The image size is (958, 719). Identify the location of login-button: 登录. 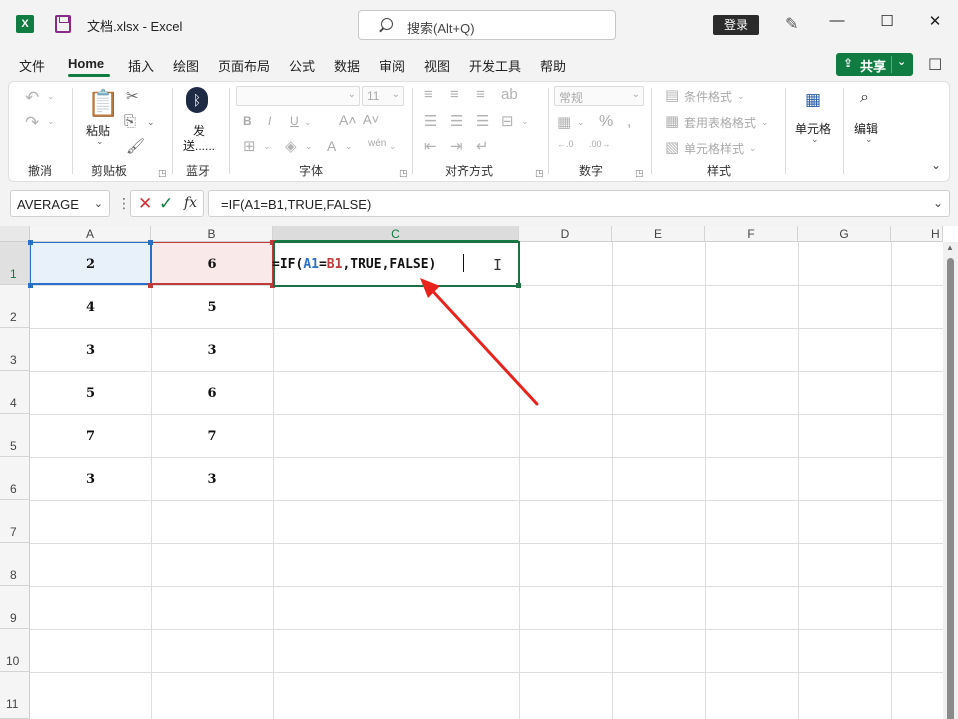
(736, 25).